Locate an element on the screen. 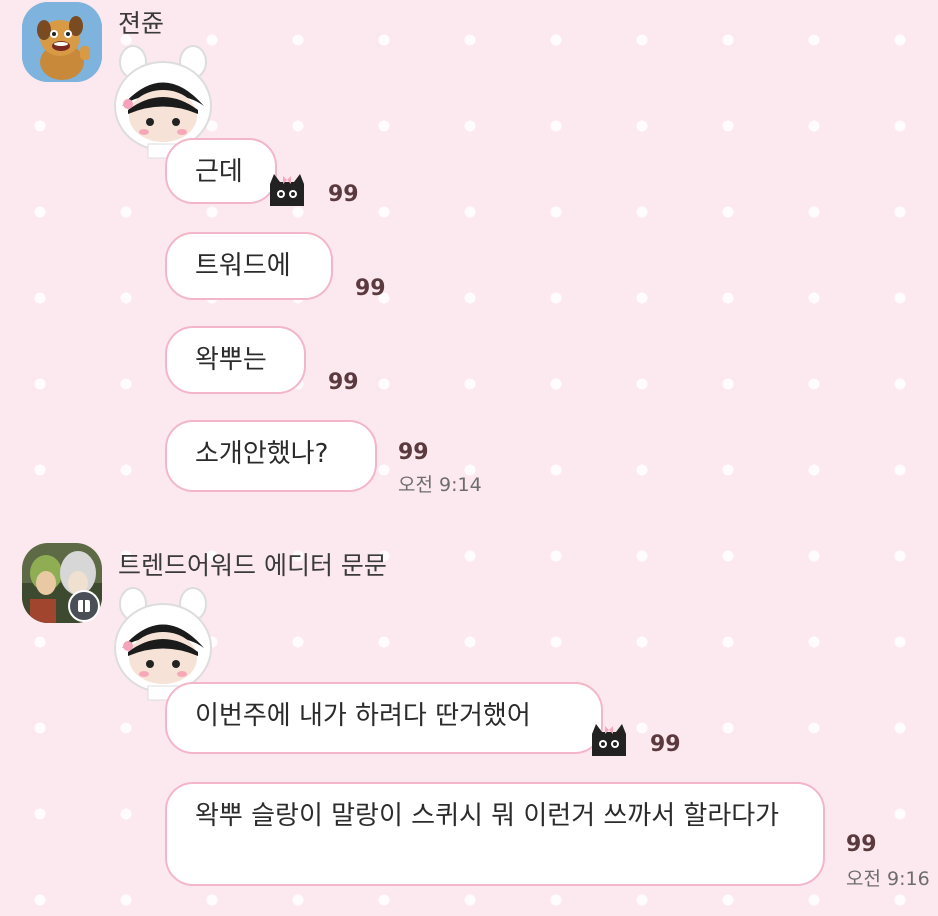 This screenshot has height=916, width=938. message-timestamp: 오전 9:16 is located at coordinates (888, 879).